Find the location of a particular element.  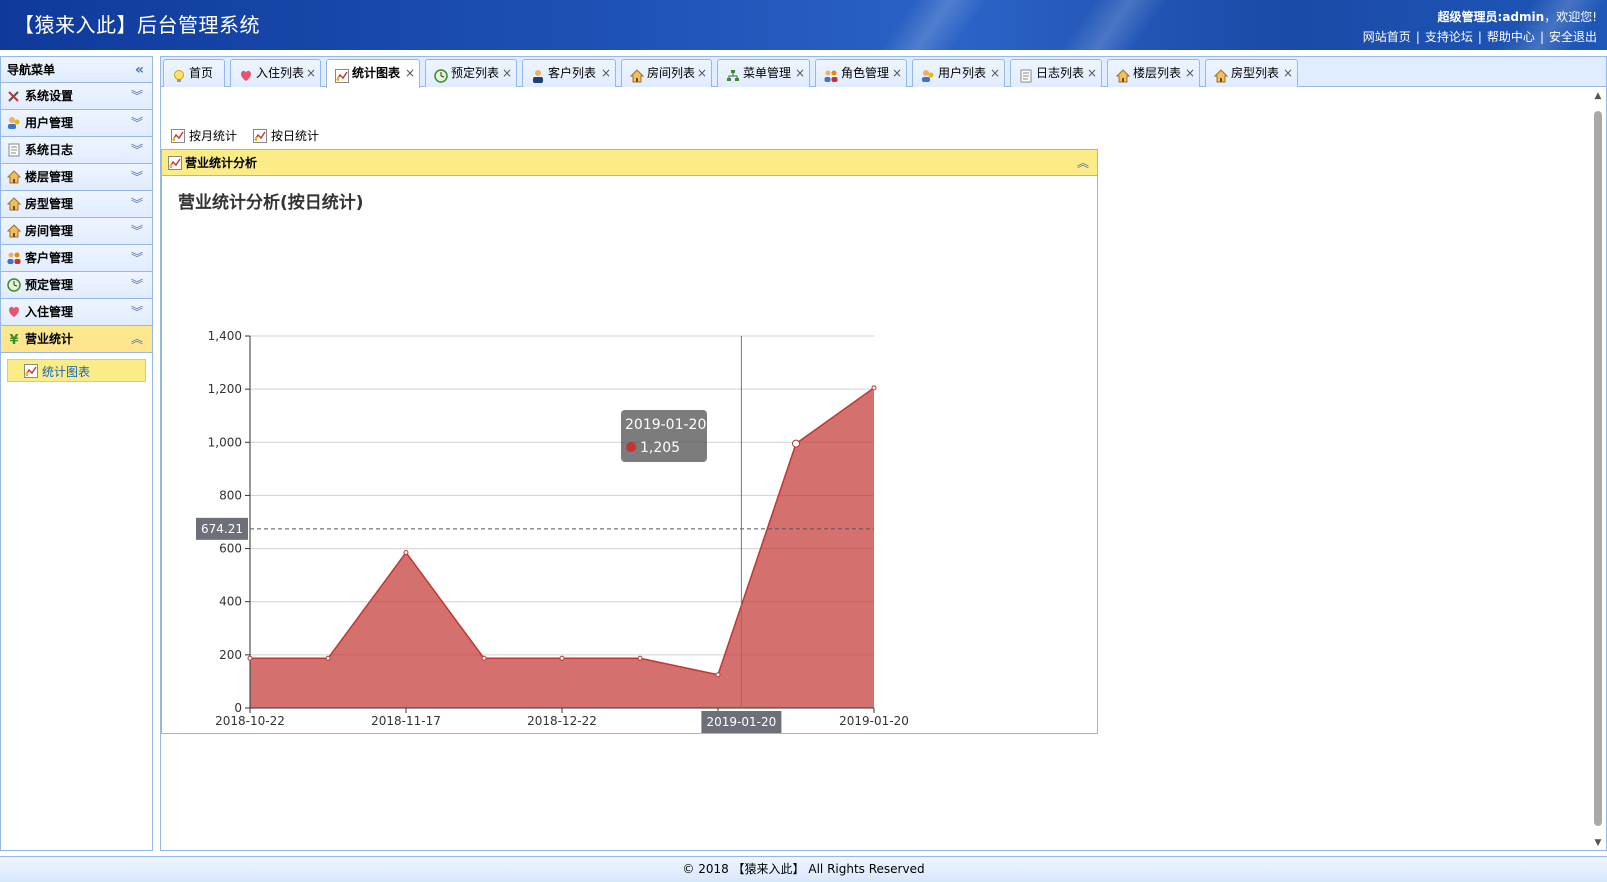

tab-label: 角色管理 is located at coordinates (865, 73).